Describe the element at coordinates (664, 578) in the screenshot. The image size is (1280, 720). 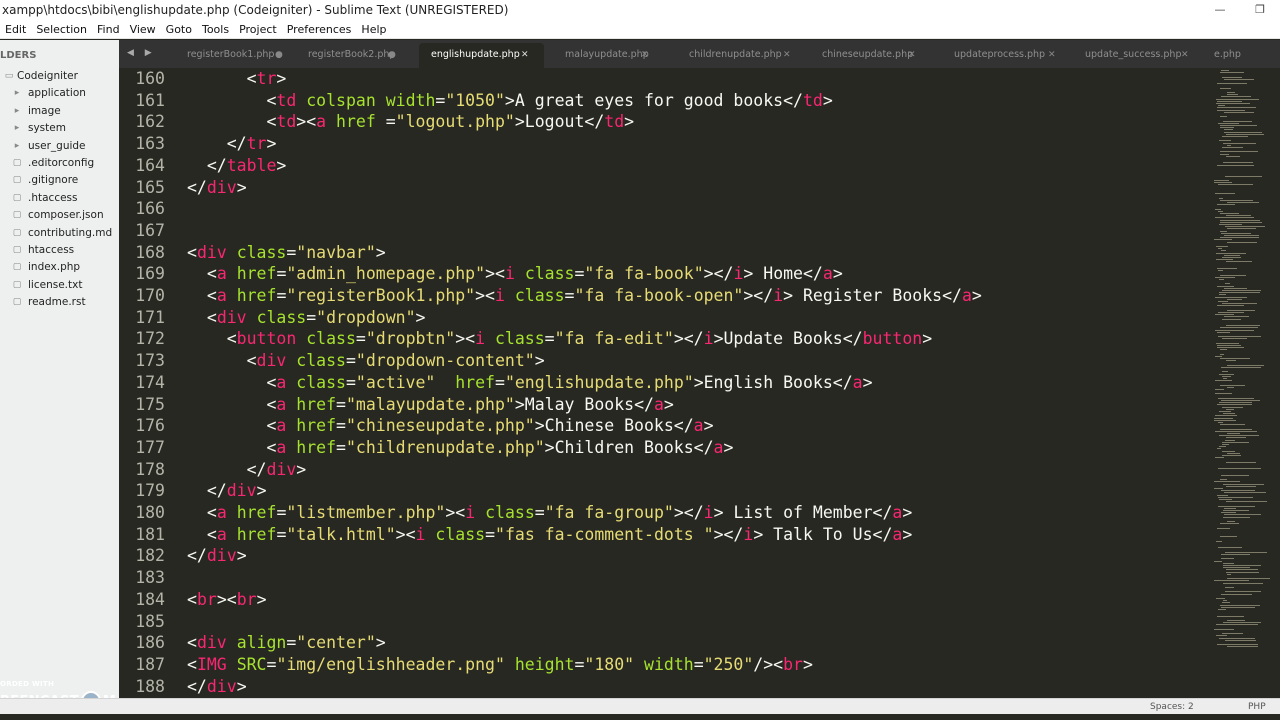
I see `code-line: 183` at that location.